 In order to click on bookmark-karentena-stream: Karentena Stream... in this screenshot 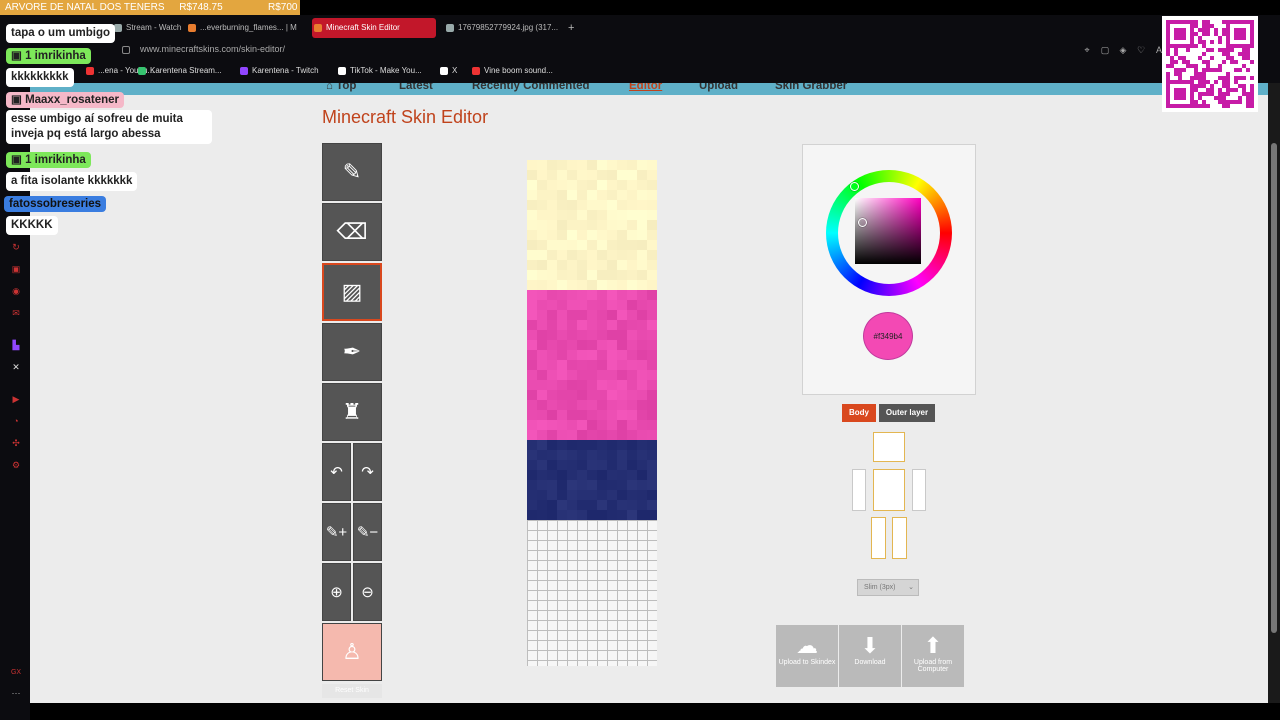, I will do `click(180, 70)`.